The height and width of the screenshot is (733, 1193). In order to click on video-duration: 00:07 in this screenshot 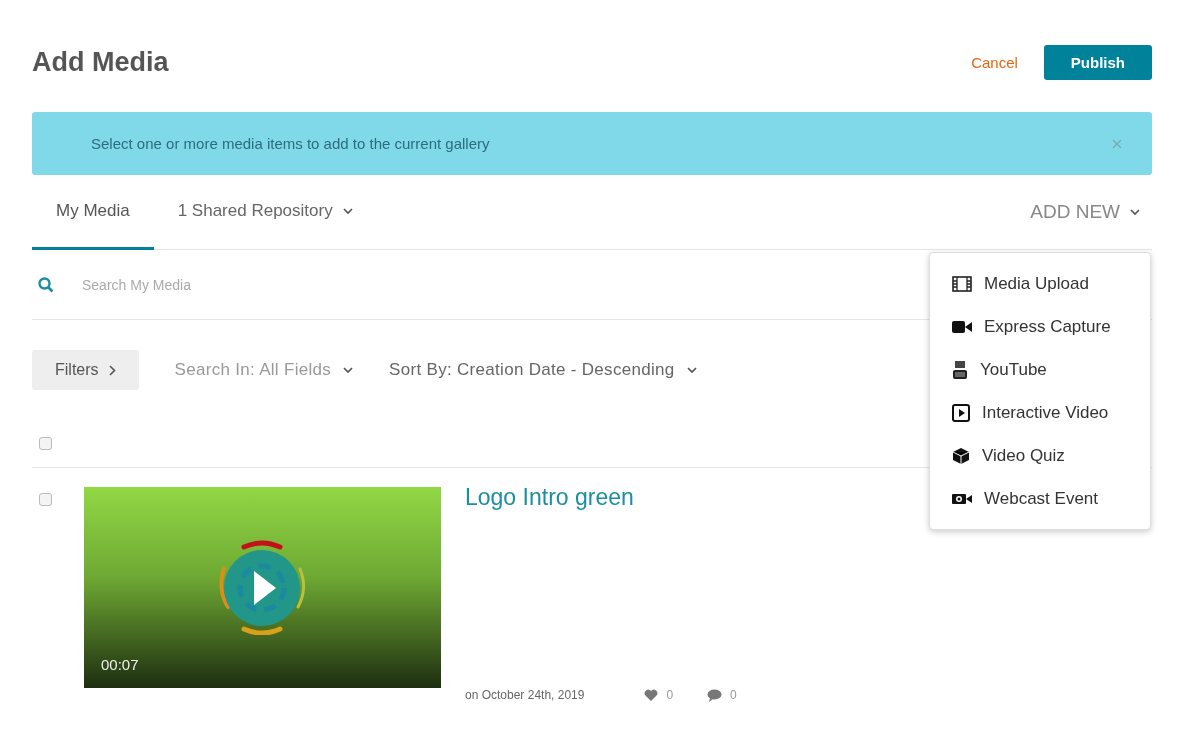, I will do `click(120, 664)`.